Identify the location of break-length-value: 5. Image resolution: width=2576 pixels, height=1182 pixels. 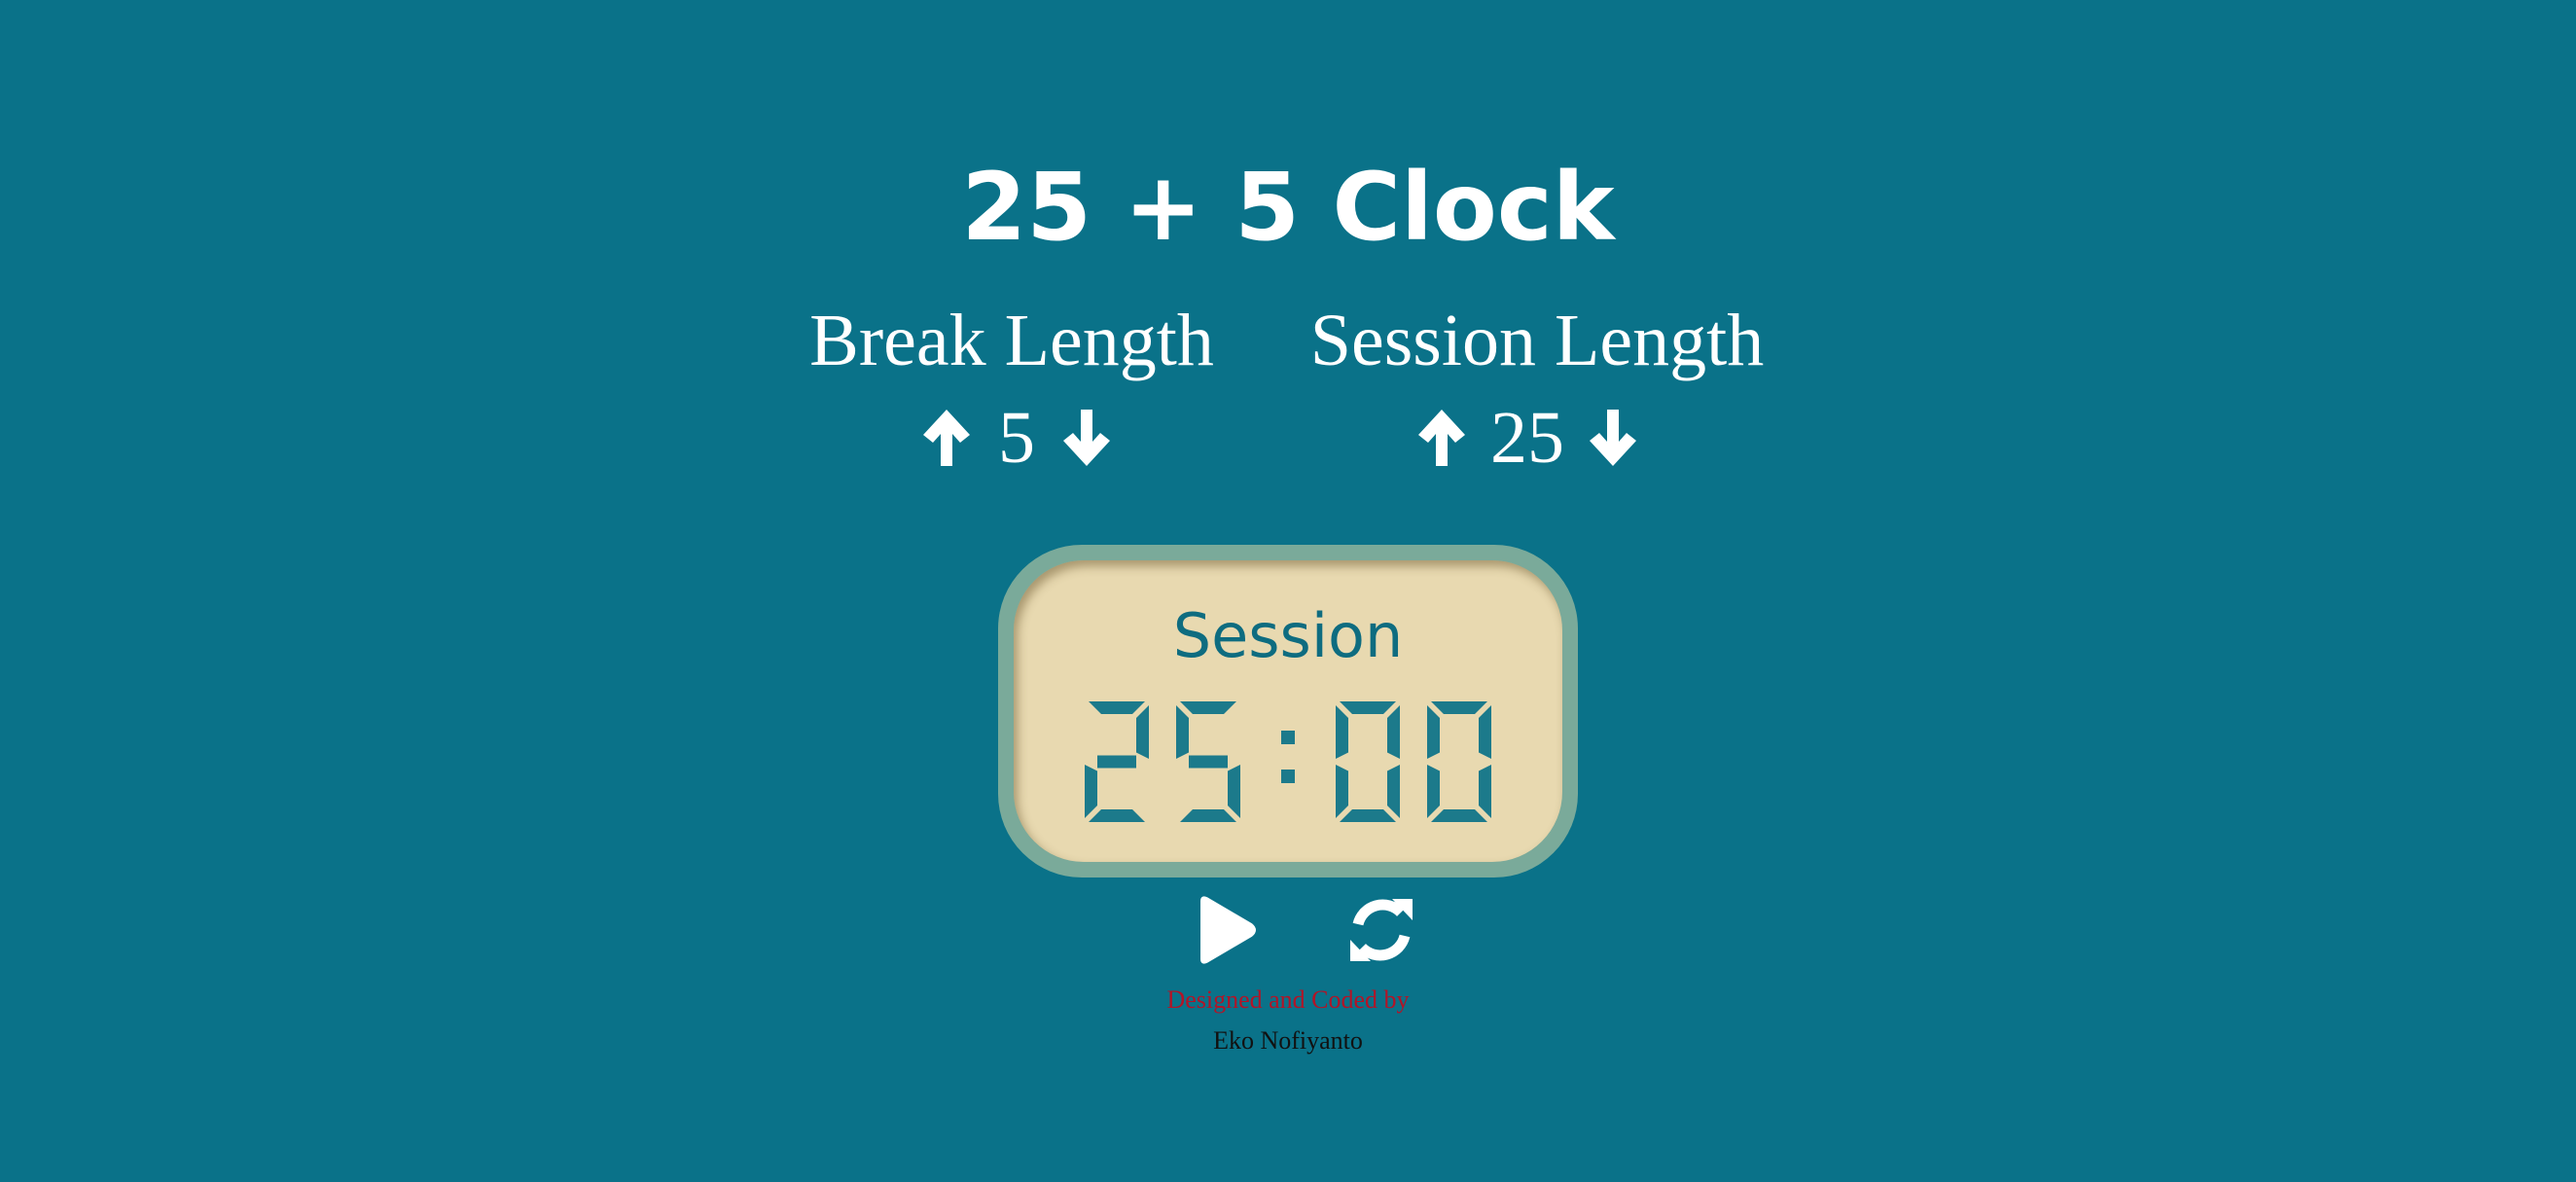
(1017, 438).